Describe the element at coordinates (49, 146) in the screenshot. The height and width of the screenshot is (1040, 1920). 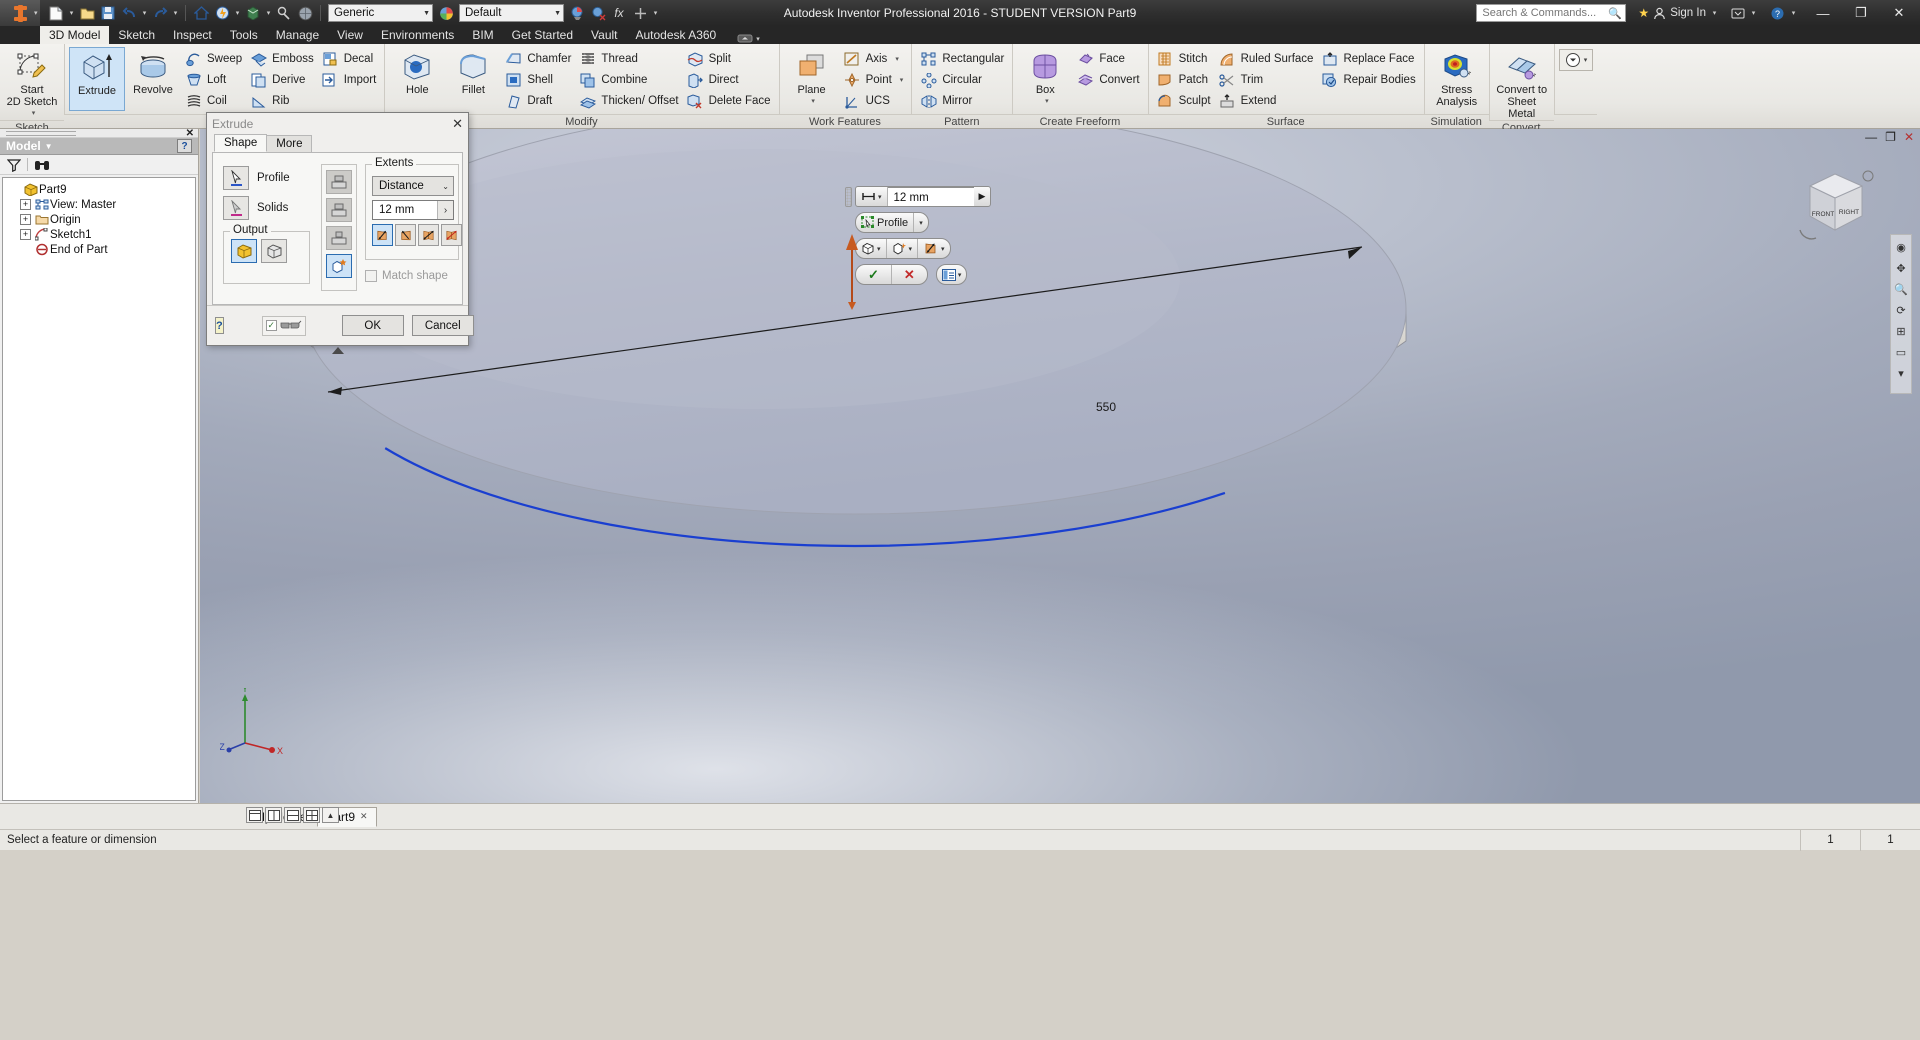
I see `browser-title-caret-icon: ▼` at that location.